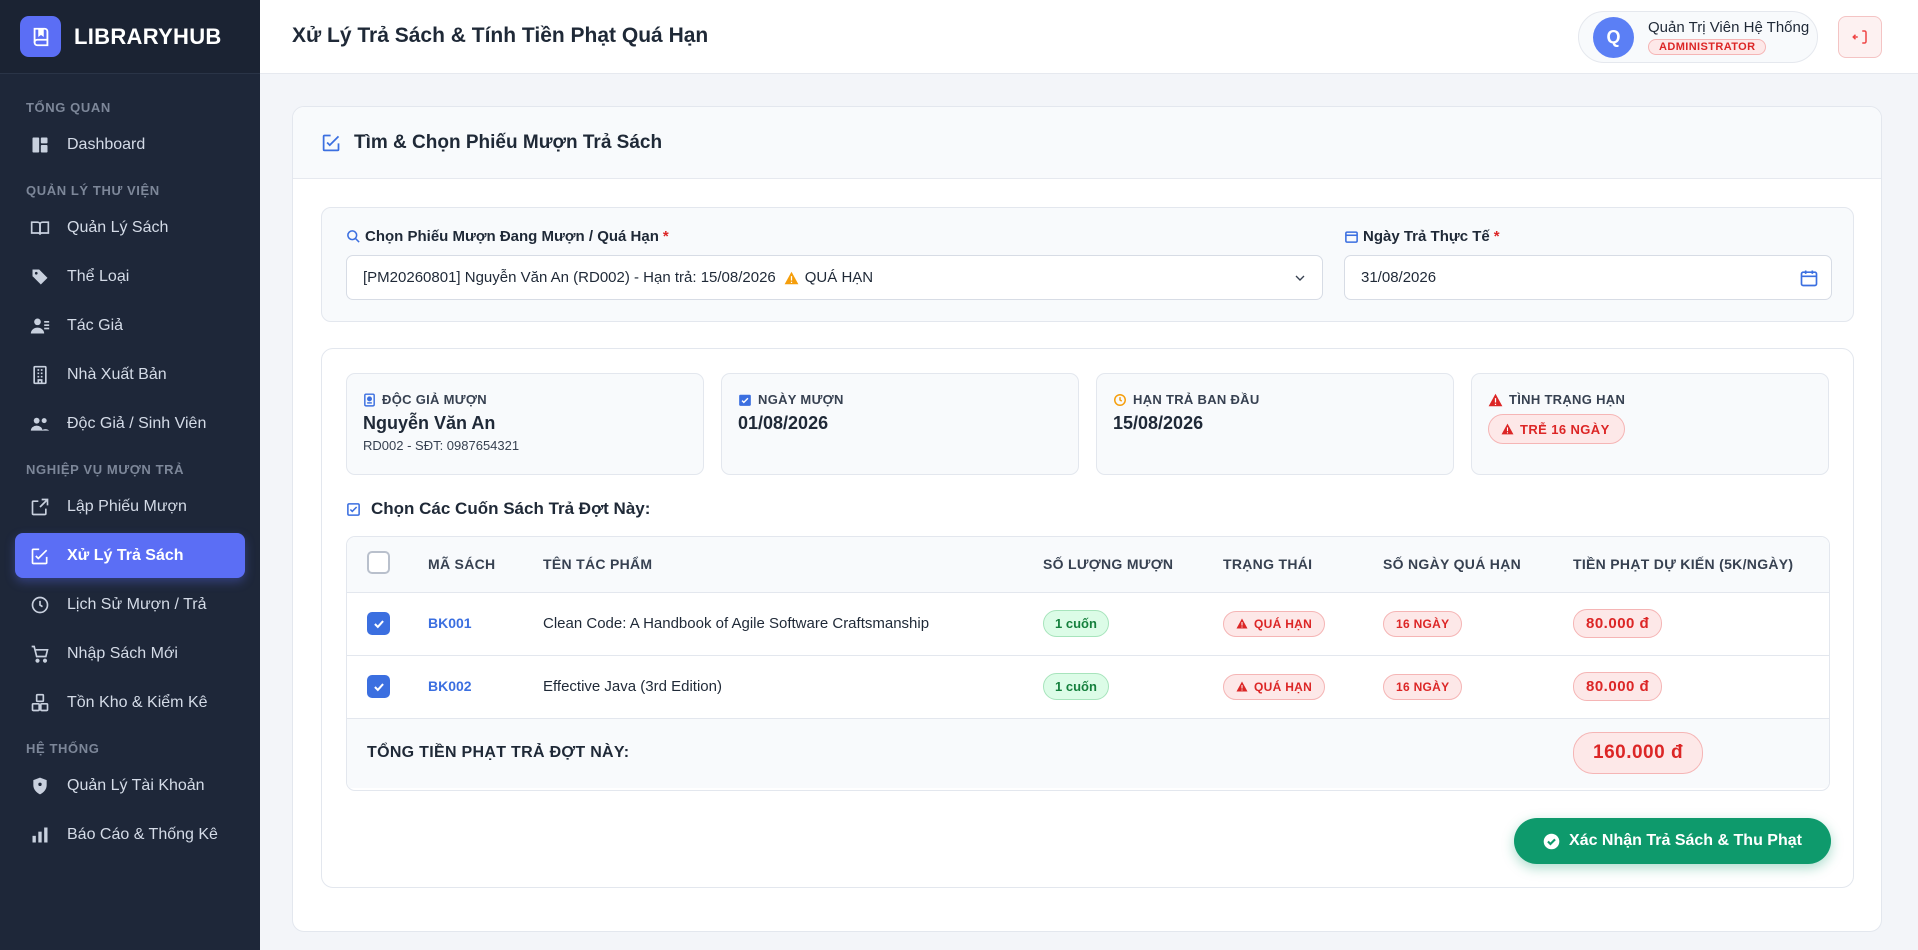  What do you see at coordinates (125, 555) in the screenshot?
I see `sidebar-item-label: Xử Lý Trả Sách` at bounding box center [125, 555].